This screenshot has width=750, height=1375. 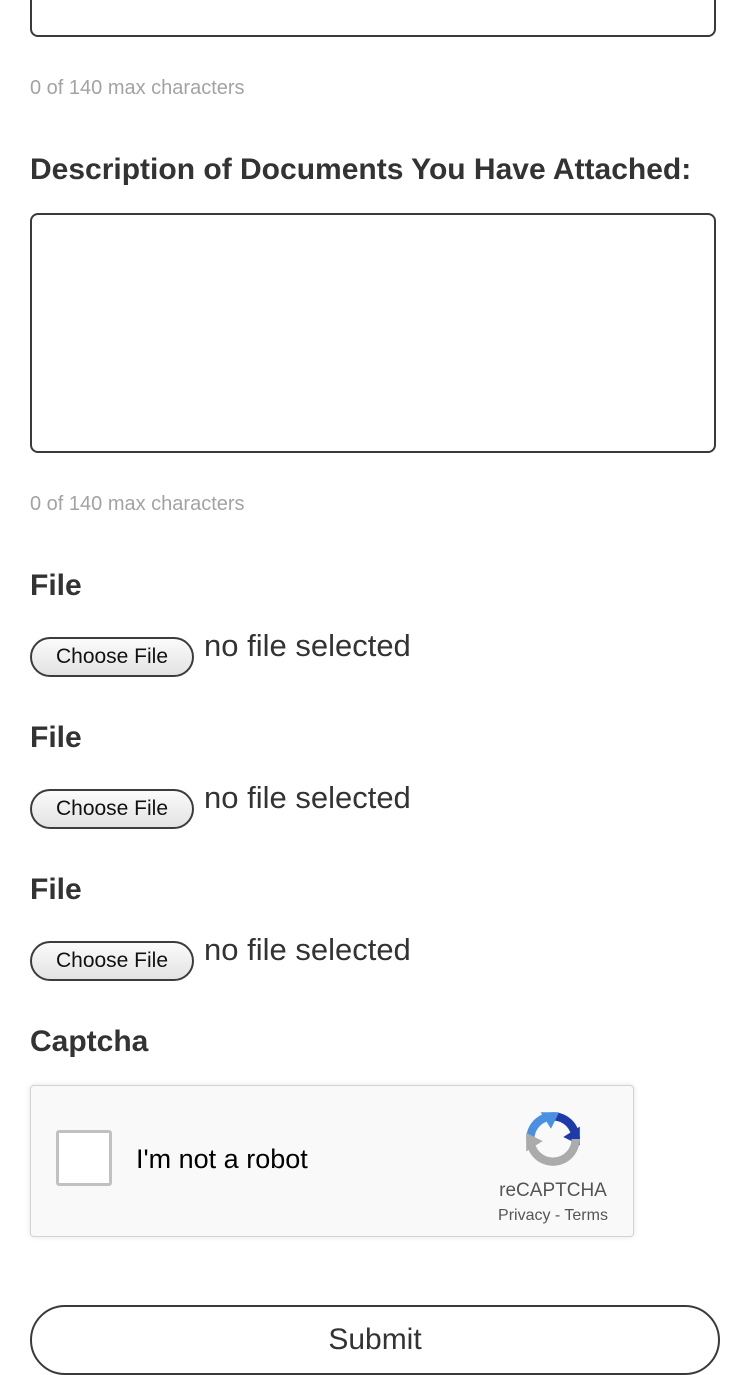 What do you see at coordinates (553, 1190) in the screenshot?
I see `recaptcha-brand: reCAPTCHA` at bounding box center [553, 1190].